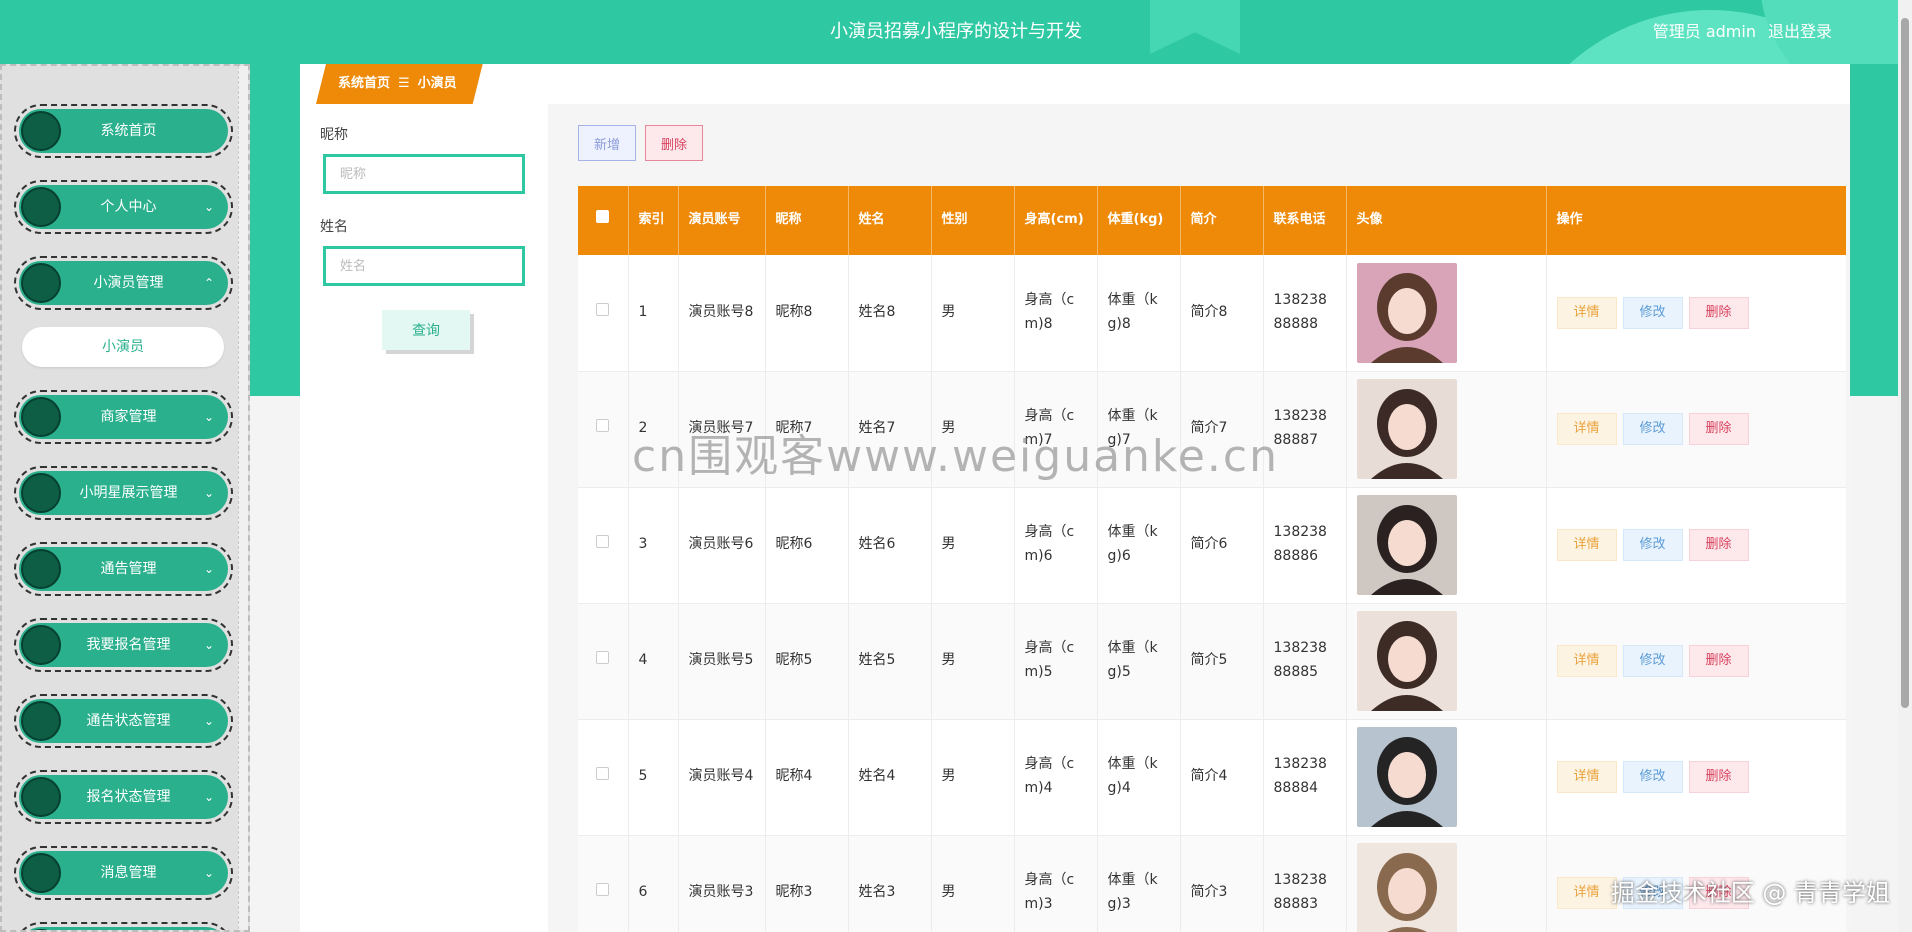  Describe the element at coordinates (603, 220) in the screenshot. I see `select-all-checkbox` at that location.